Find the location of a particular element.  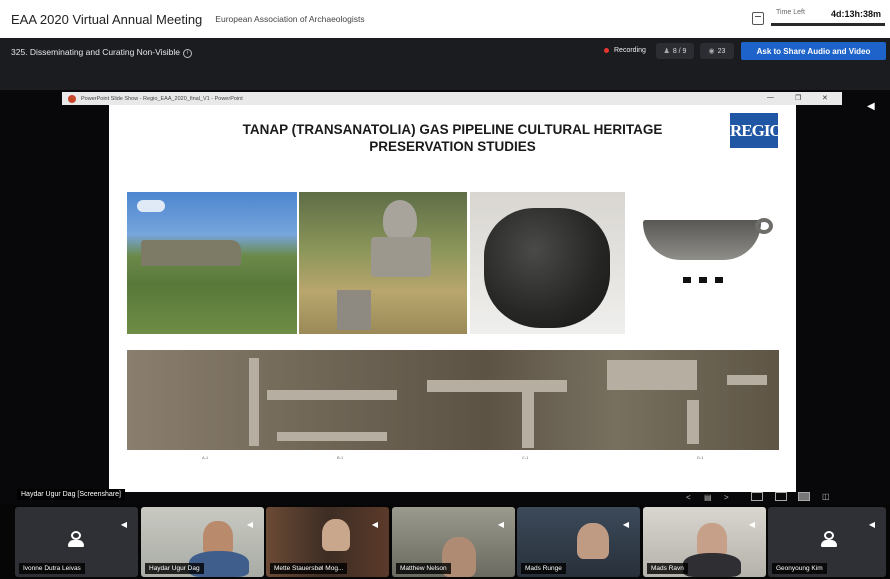

powerpoint-icon is located at coordinates (72, 98).